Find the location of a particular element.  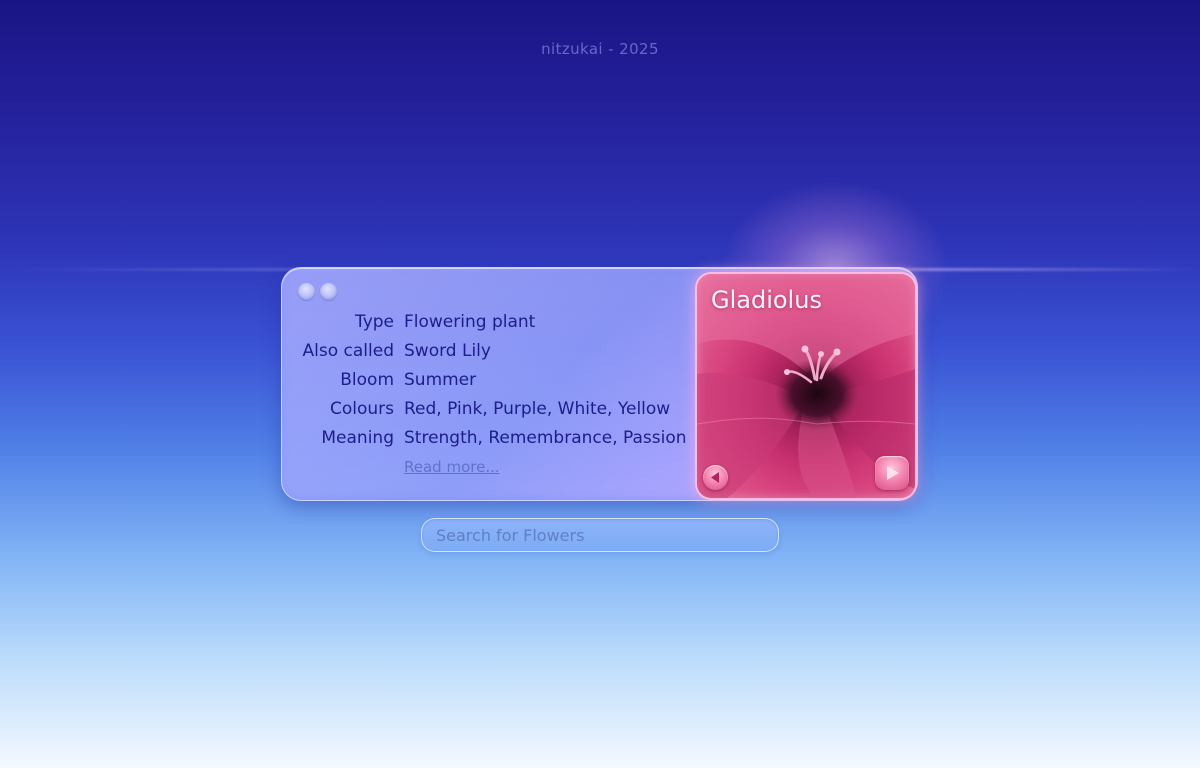

window-controls is located at coordinates (317, 291).